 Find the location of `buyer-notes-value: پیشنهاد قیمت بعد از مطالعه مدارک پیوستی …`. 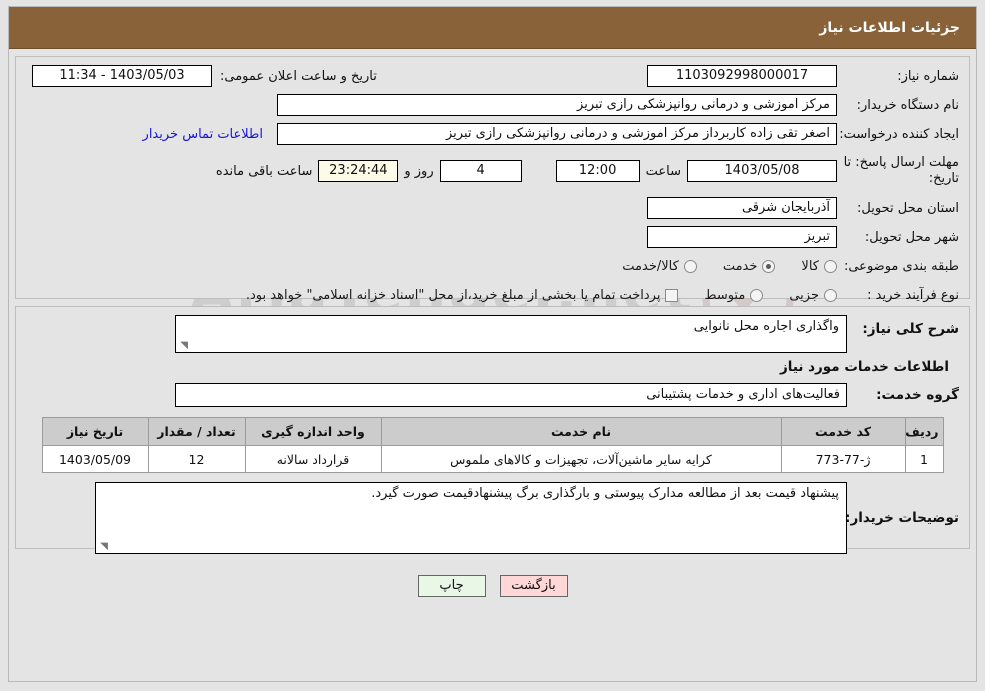

buyer-notes-value: پیشنهاد قیمت بعد از مطالعه مدارک پیوستی … is located at coordinates (471, 518).